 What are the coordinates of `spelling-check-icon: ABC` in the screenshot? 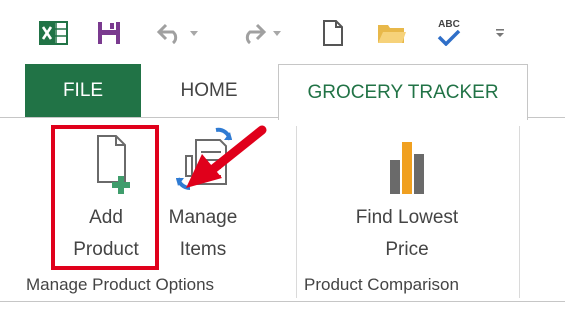 It's located at (449, 33).